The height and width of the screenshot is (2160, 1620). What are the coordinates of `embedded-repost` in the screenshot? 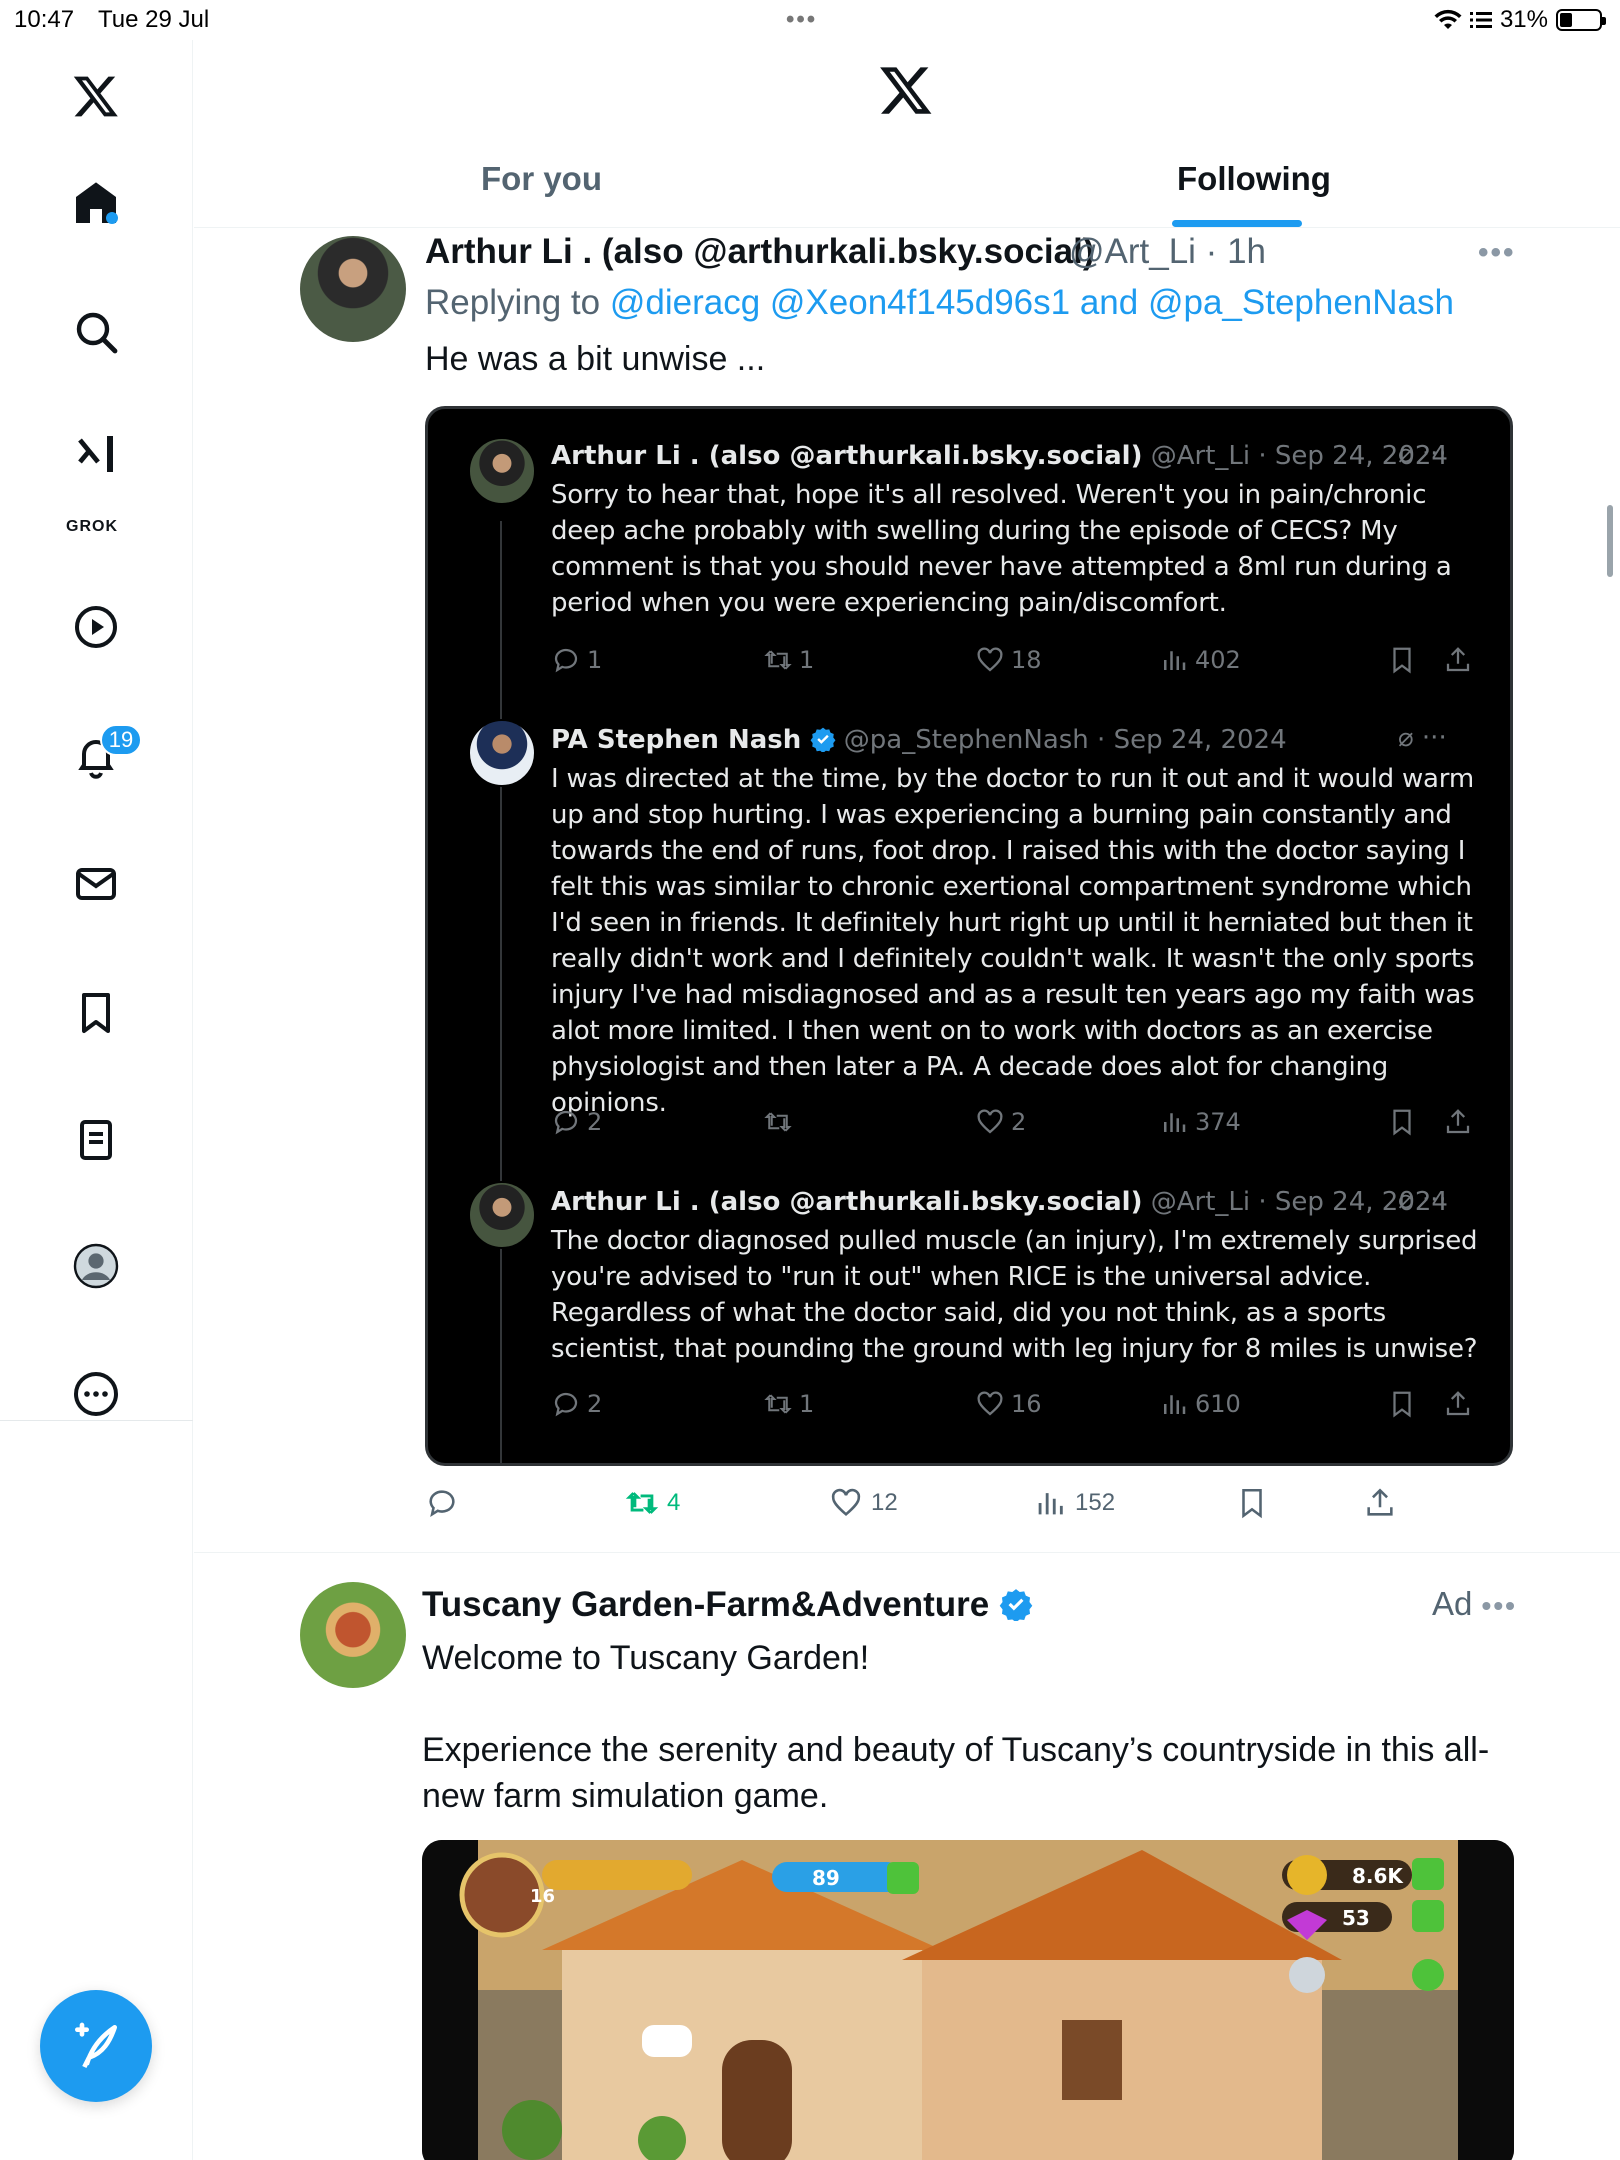 It's located at (781, 1122).